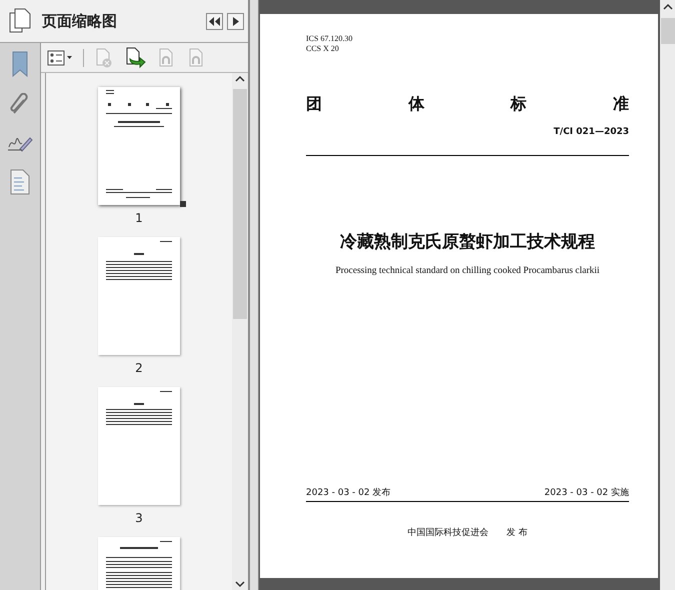 The height and width of the screenshot is (590, 675). What do you see at coordinates (620, 104) in the screenshot?
I see `category-character: 准` at bounding box center [620, 104].